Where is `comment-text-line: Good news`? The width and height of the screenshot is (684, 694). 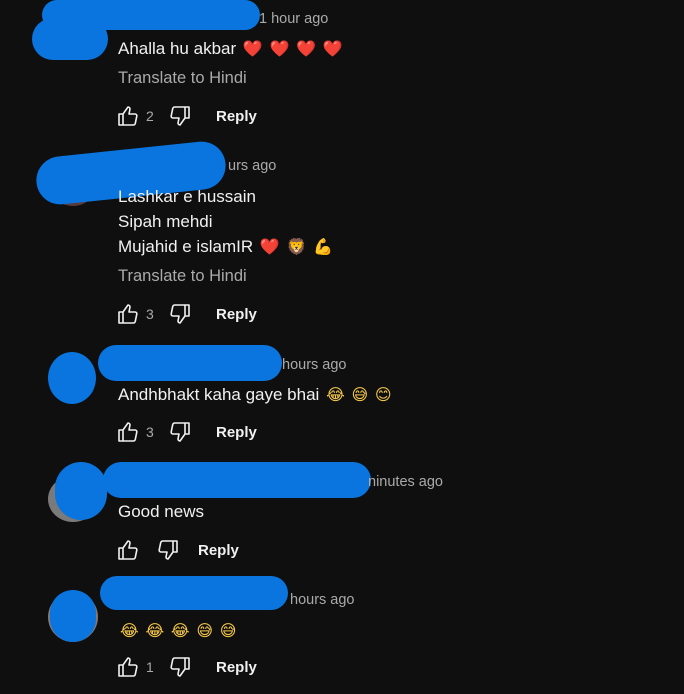
comment-text-line: Good news is located at coordinates (161, 511).